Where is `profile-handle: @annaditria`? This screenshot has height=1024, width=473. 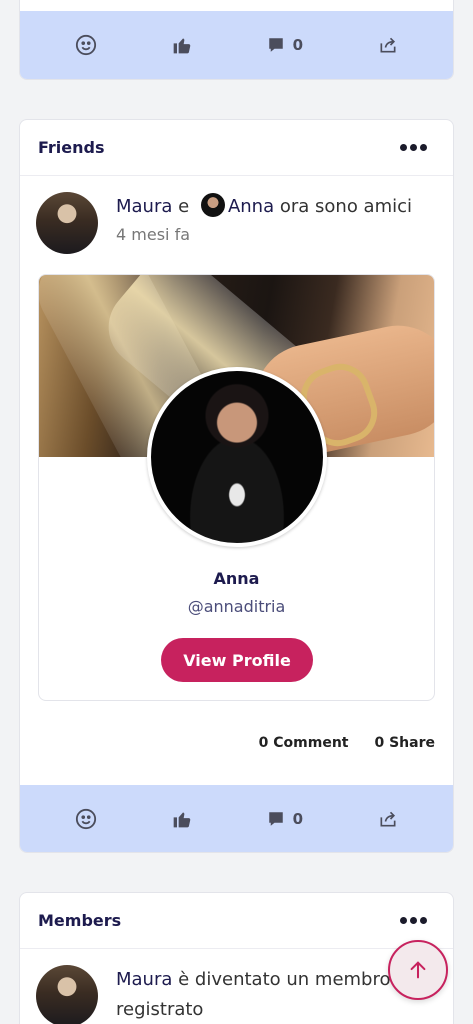
profile-handle: @annaditria is located at coordinates (236, 606).